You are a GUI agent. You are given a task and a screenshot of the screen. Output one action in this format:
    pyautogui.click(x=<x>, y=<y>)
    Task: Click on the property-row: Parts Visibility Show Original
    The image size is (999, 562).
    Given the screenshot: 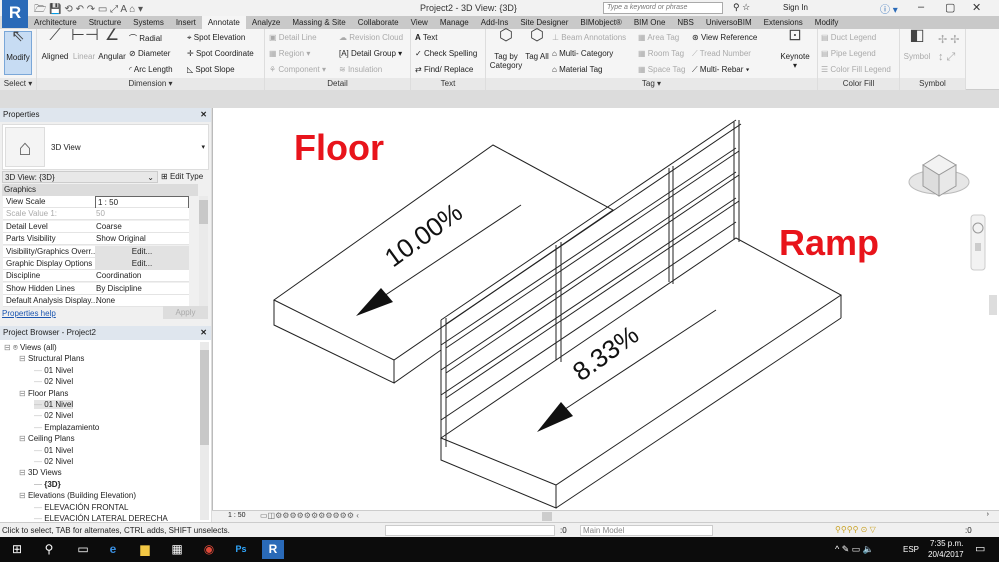 What is the action you would take?
    pyautogui.click(x=96, y=239)
    